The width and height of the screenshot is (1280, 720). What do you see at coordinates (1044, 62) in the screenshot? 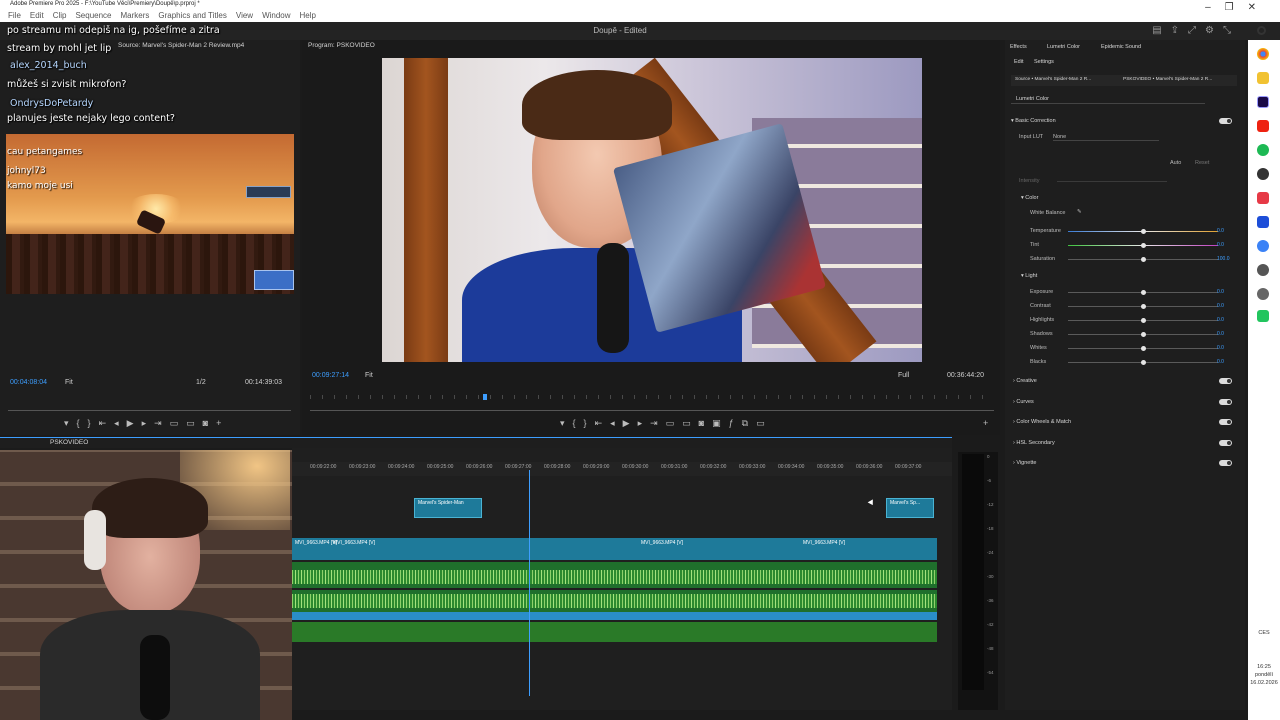
I see `subtab-settings: Settings` at bounding box center [1044, 62].